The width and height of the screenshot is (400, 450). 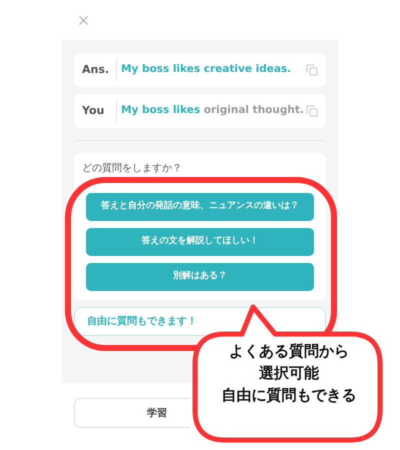 What do you see at coordinates (132, 169) in the screenshot?
I see `question-prompt: どの質問をしますか？` at bounding box center [132, 169].